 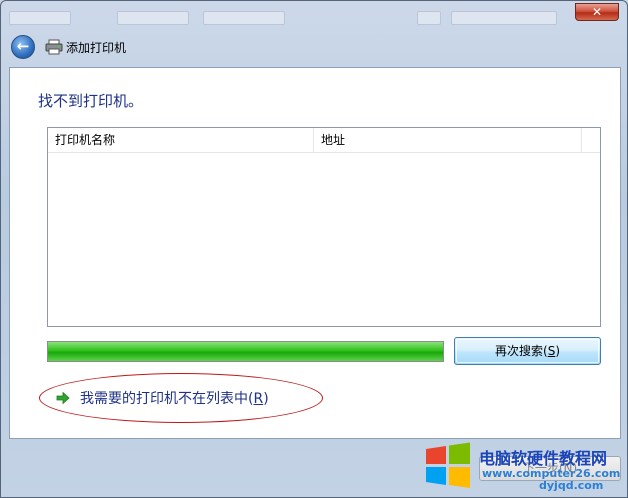 I want to click on list-header: 打印机名称 地址, so click(x=324, y=140).